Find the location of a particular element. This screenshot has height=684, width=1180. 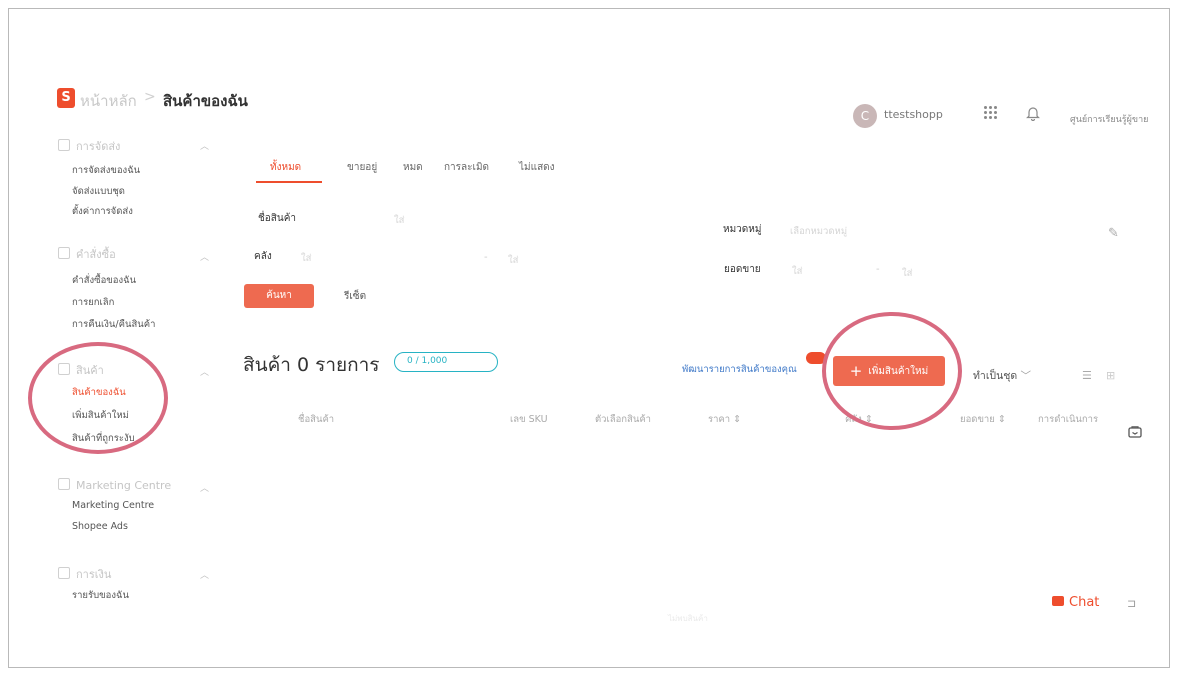

column-actions: การดำเนินการ is located at coordinates (1068, 419).